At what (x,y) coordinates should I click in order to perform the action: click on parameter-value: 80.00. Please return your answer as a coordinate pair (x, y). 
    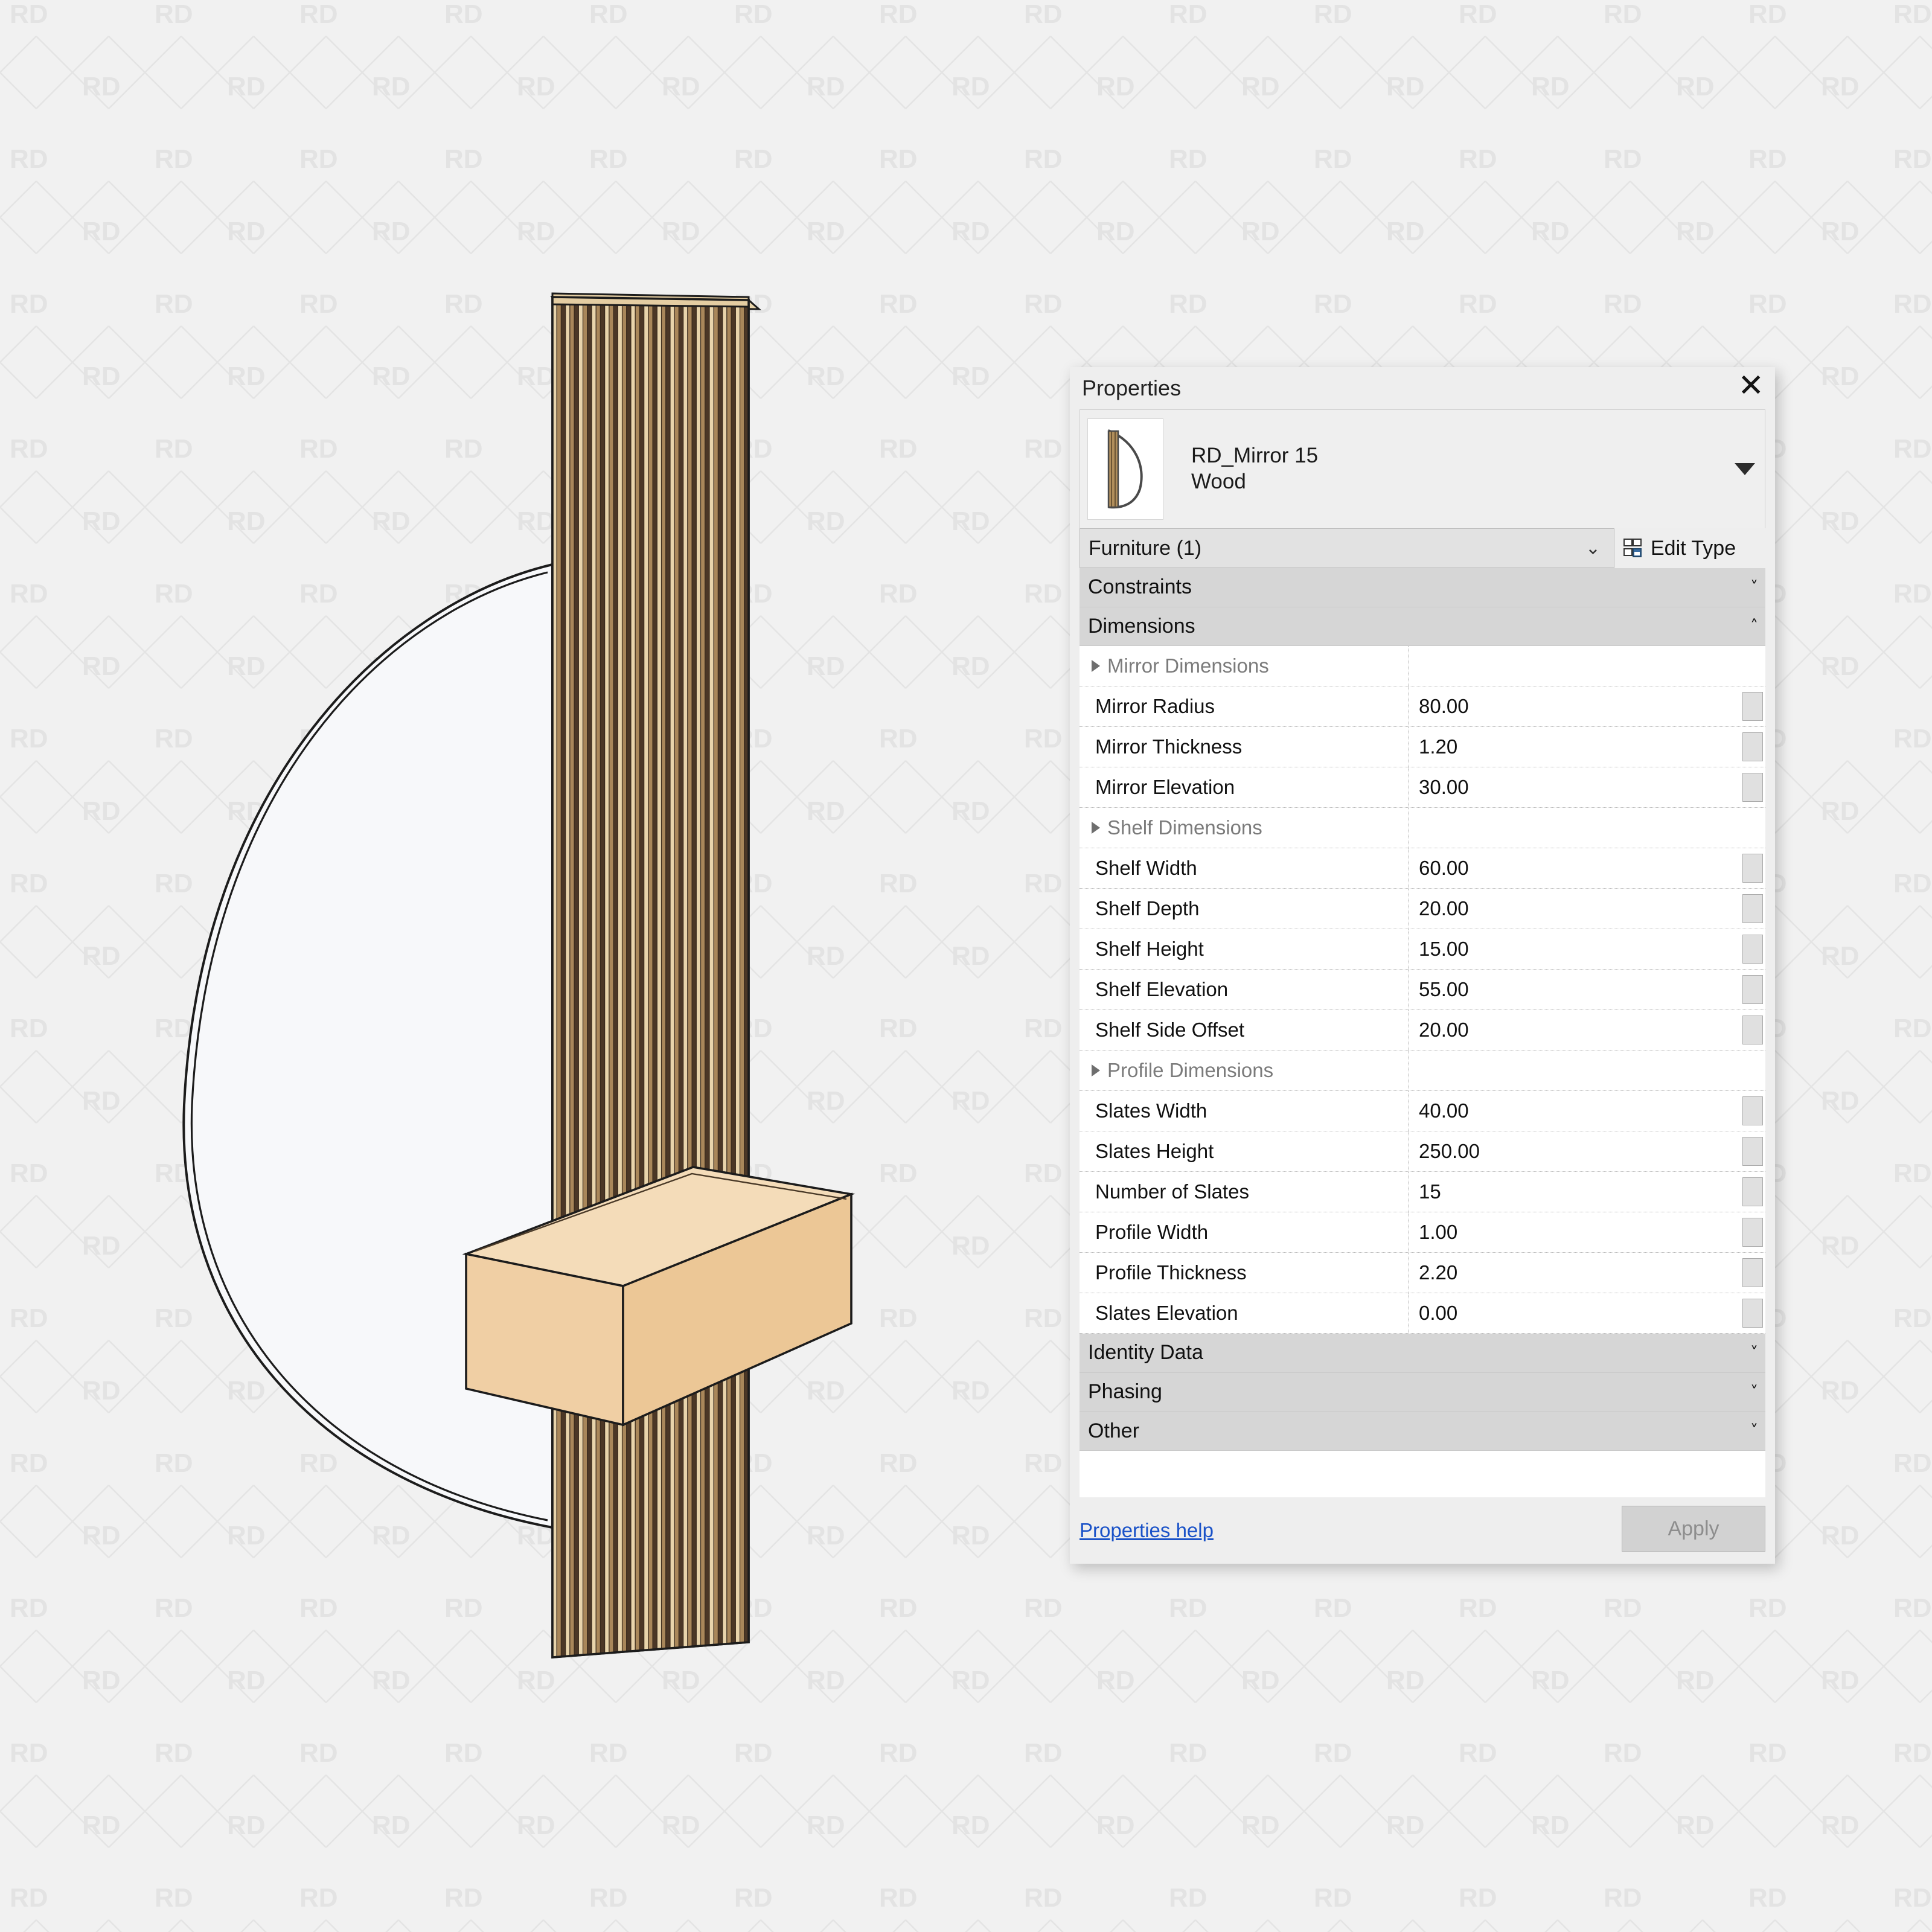
    Looking at the image, I should click on (1575, 706).